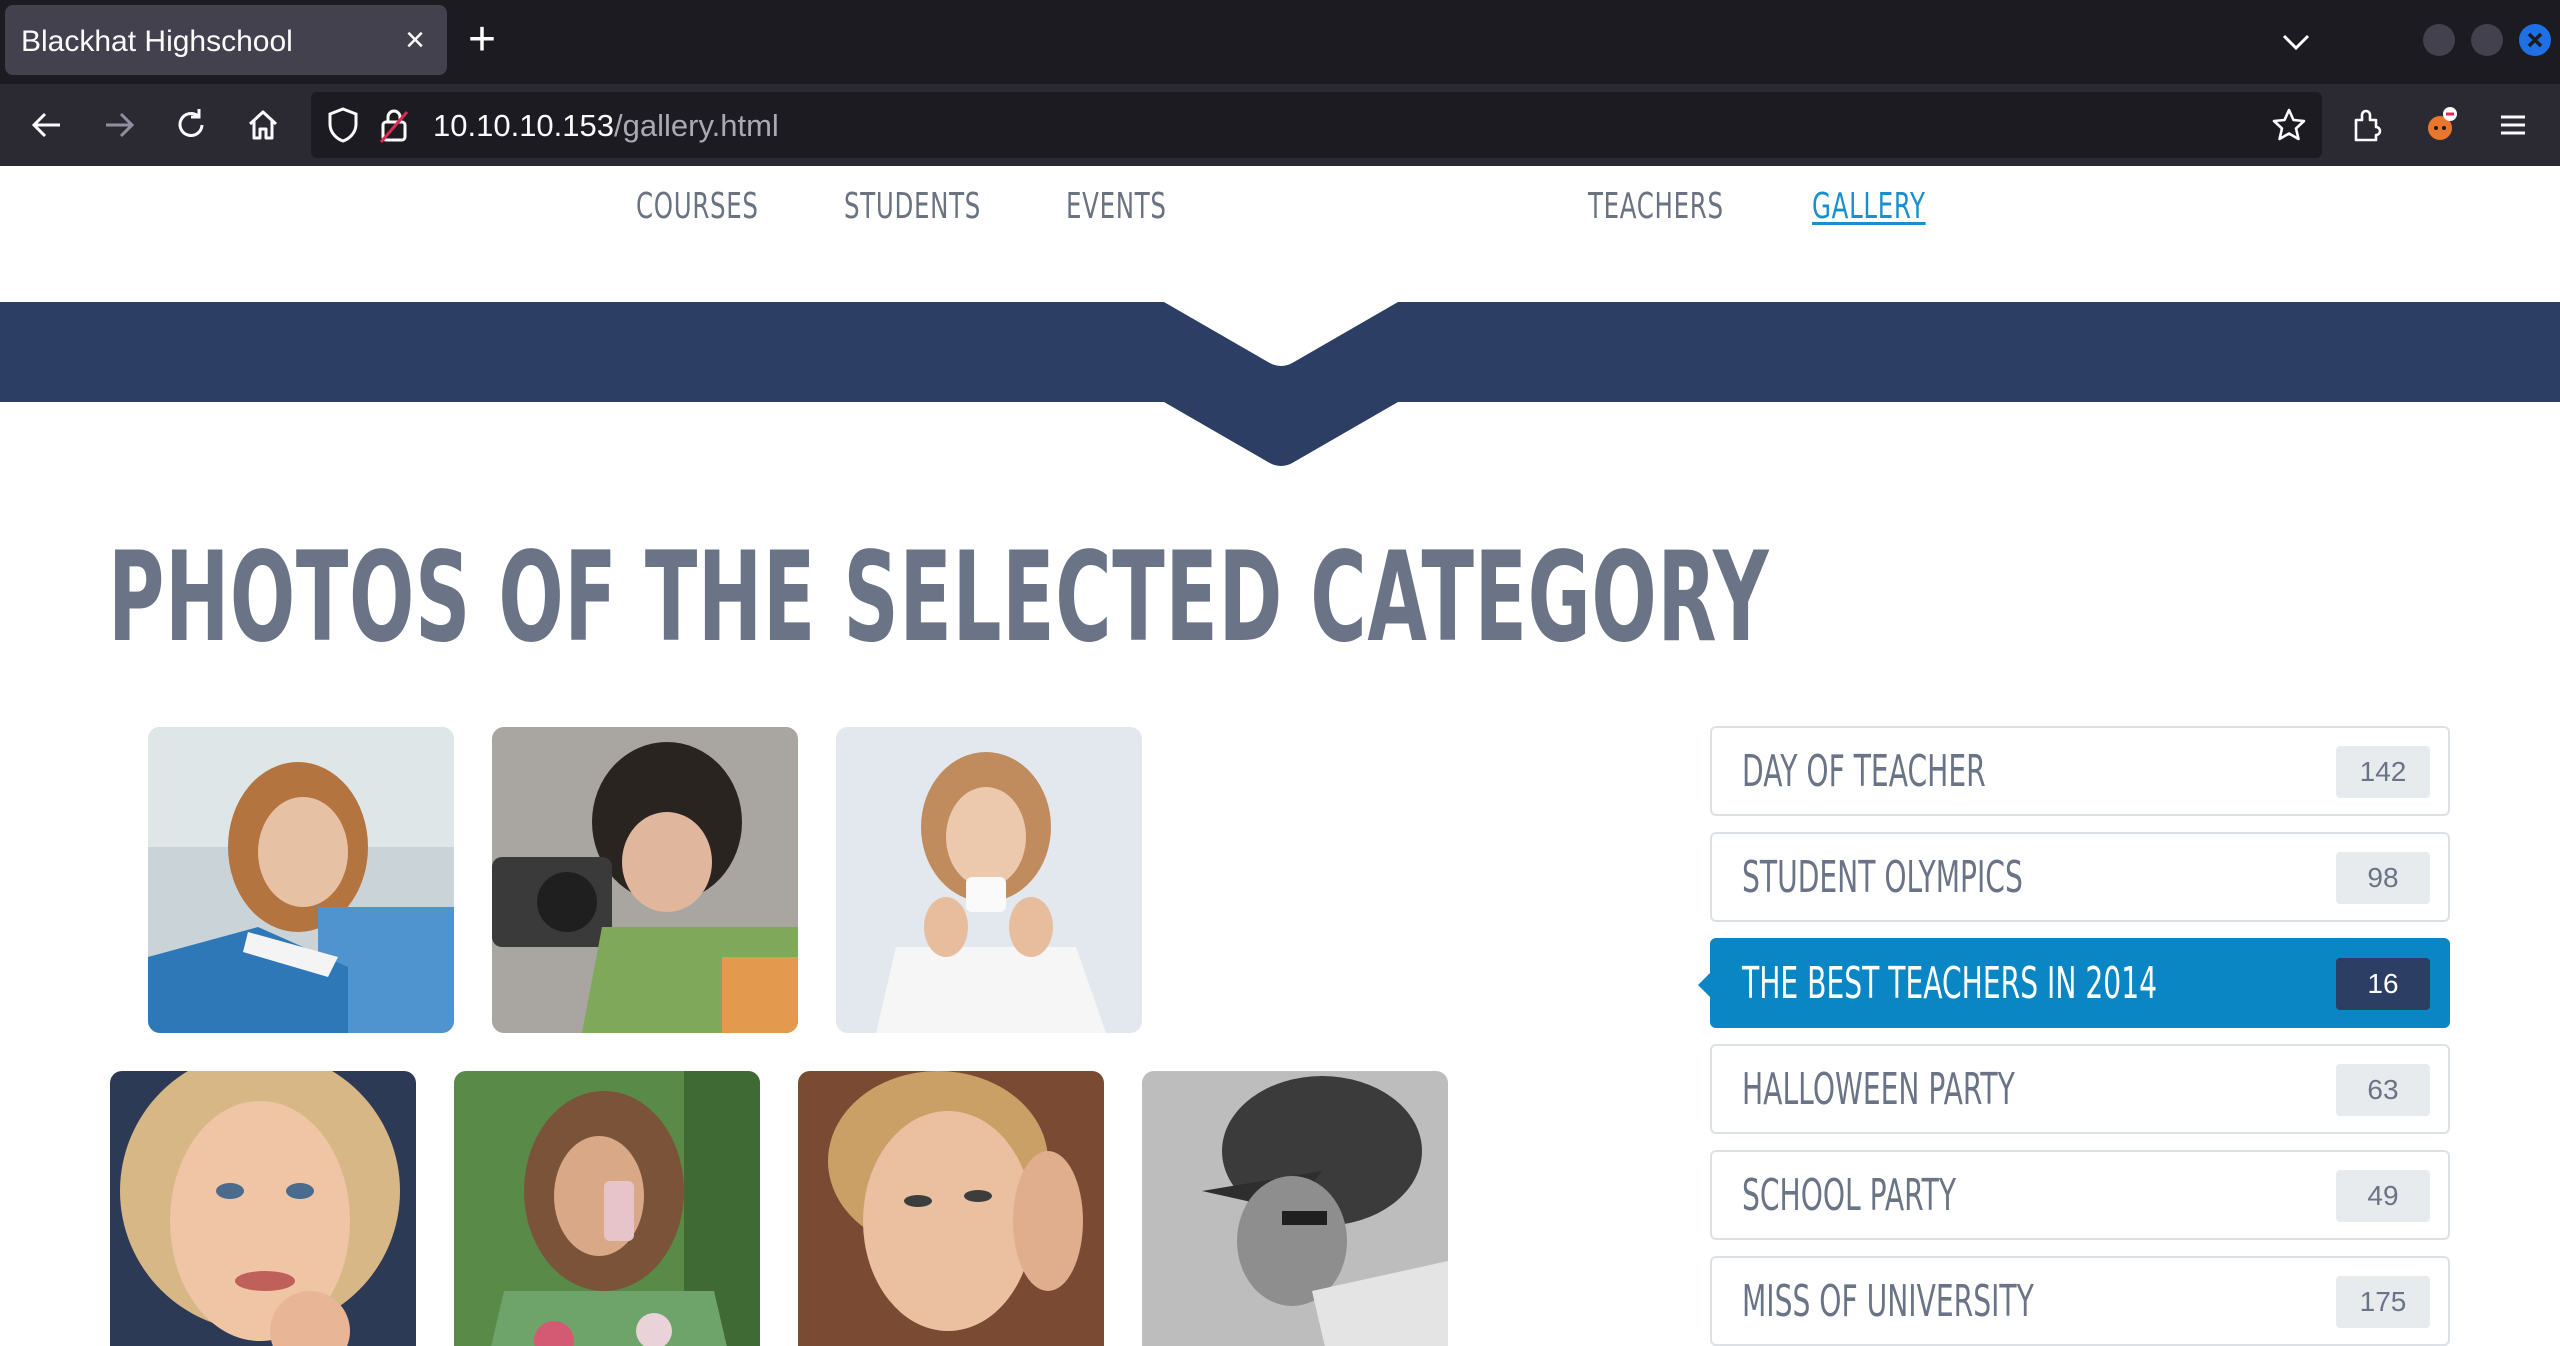 The height and width of the screenshot is (1346, 2560). I want to click on photo-woman-thinking, so click(951, 1208).